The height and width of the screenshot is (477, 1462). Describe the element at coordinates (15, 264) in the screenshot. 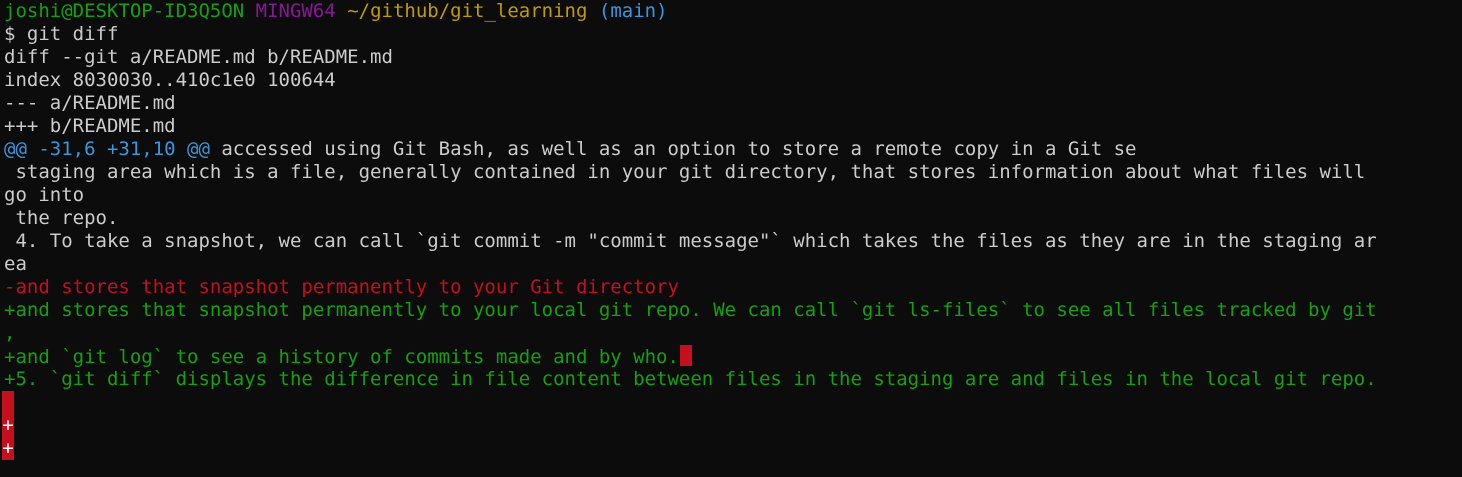

I see `context-line-wrap: ea` at that location.